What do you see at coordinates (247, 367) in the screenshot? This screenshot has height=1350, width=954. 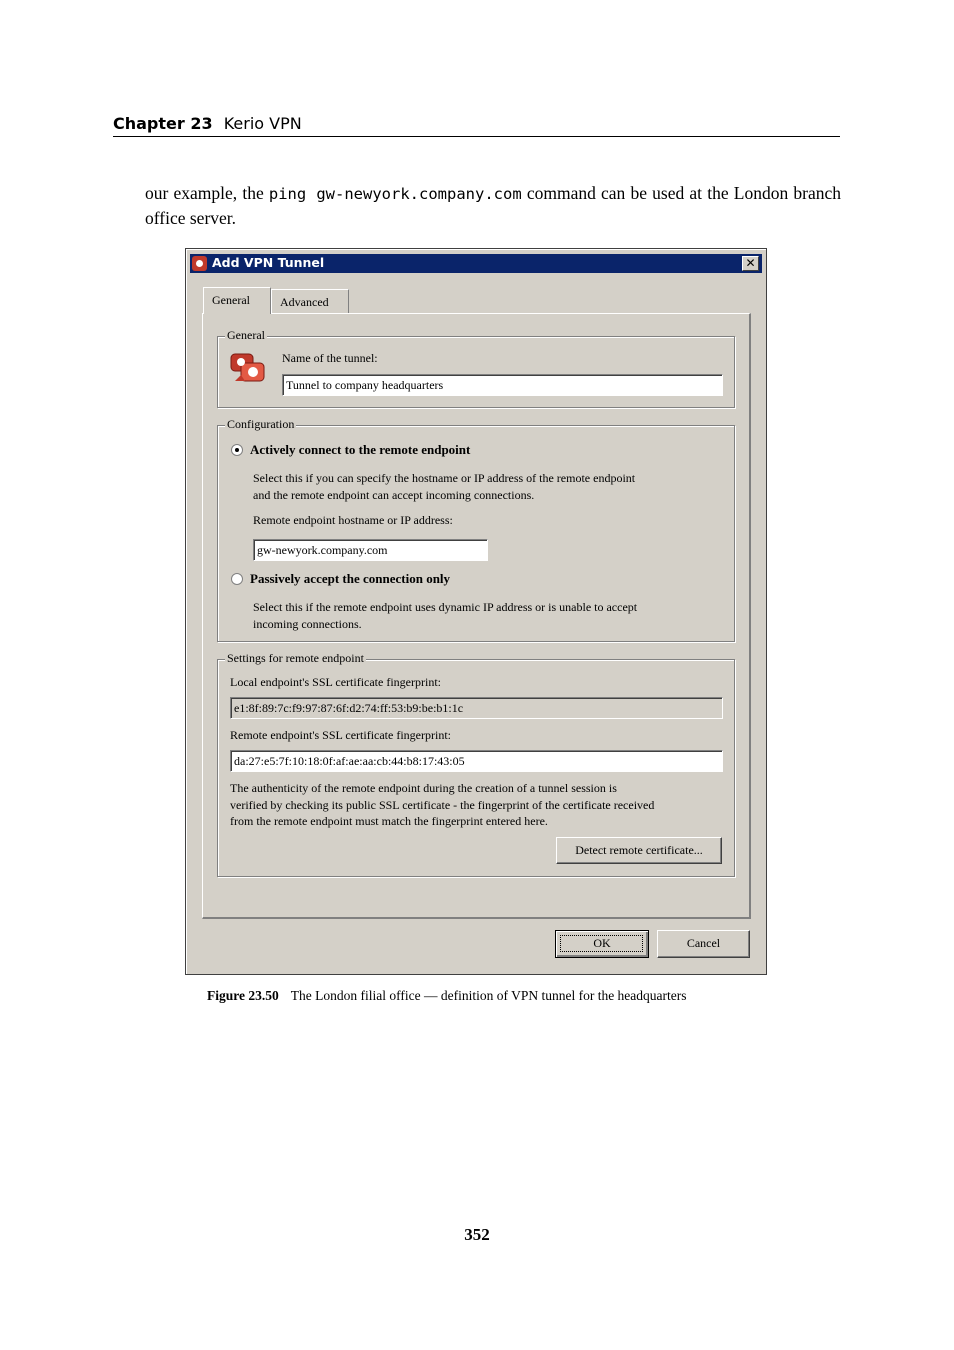 I see `vpn-tunnel-icon` at bounding box center [247, 367].